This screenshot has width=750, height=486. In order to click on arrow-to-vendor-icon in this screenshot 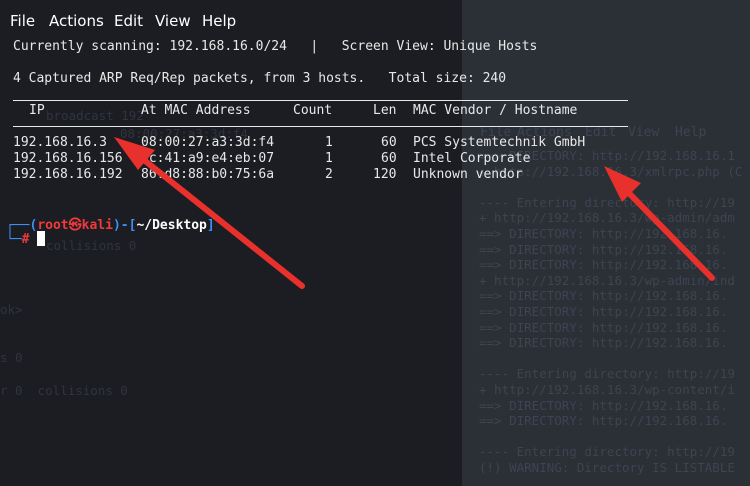, I will do `click(659, 223)`.